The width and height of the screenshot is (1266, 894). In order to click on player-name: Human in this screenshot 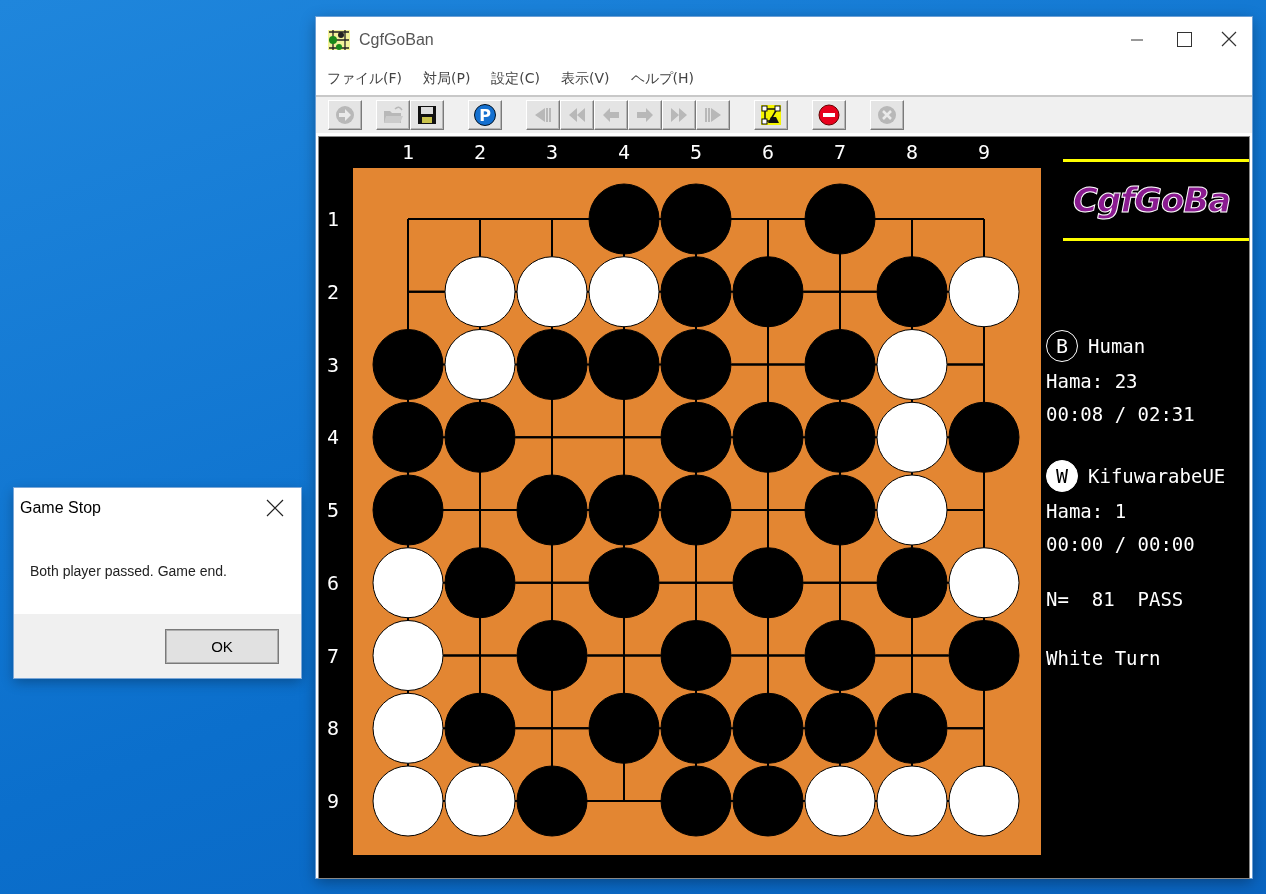, I will do `click(1117, 346)`.